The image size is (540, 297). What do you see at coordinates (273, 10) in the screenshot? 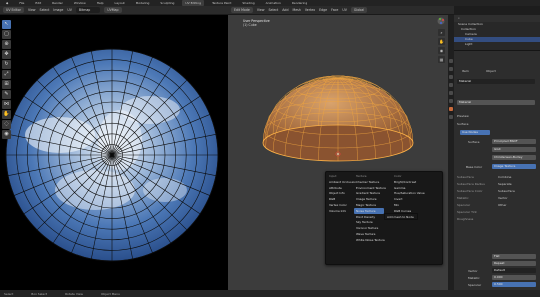
I see `vp-menu-select: Select` at bounding box center [273, 10].